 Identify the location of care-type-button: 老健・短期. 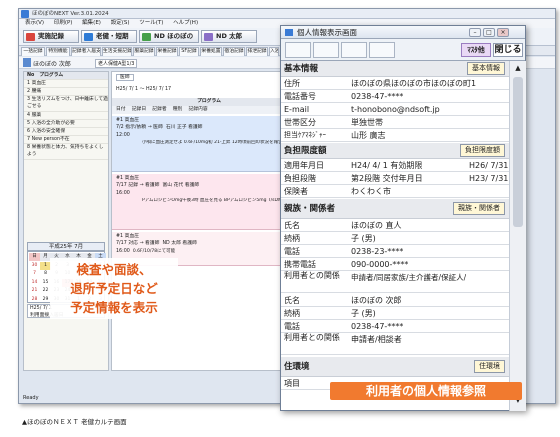
(109, 36).